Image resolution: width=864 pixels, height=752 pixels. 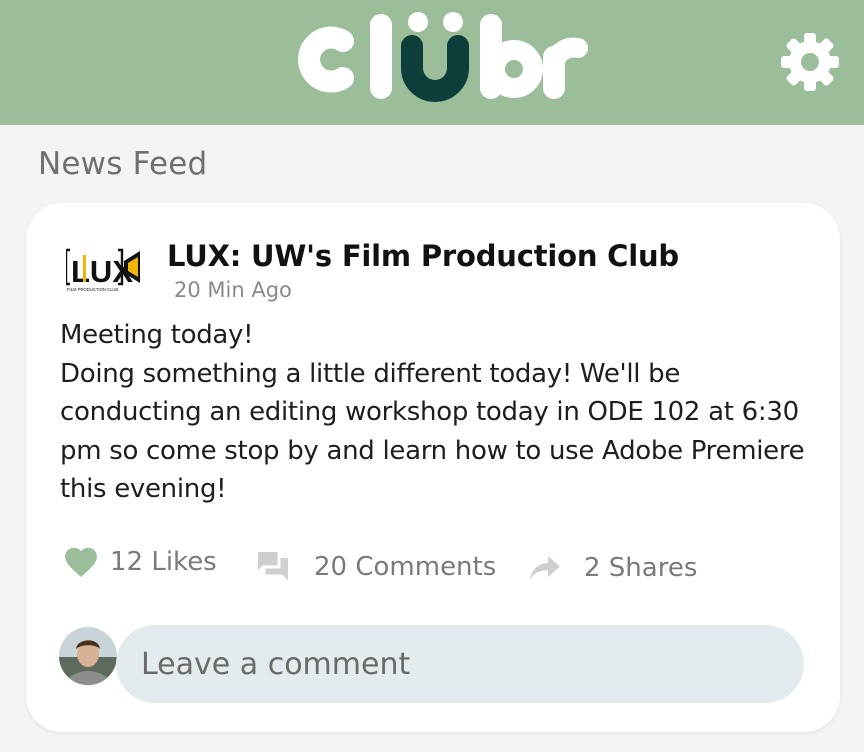 I want to click on comment-input, so click(x=460, y=664).